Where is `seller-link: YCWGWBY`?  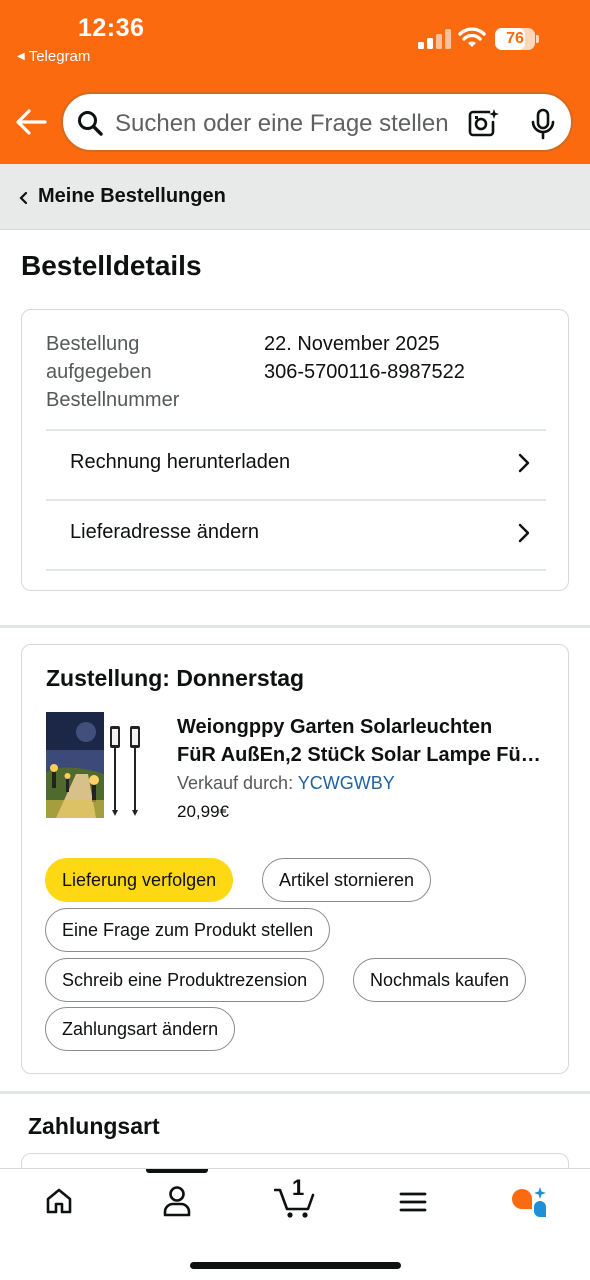 seller-link: YCWGWBY is located at coordinates (346, 783).